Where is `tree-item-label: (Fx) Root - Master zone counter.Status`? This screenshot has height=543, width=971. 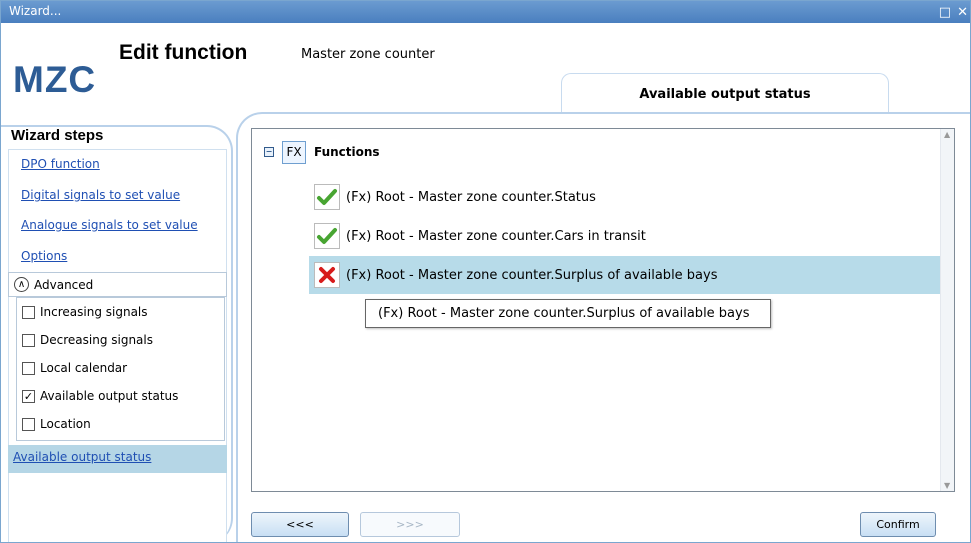 tree-item-label: (Fx) Root - Master zone counter.Status is located at coordinates (471, 197).